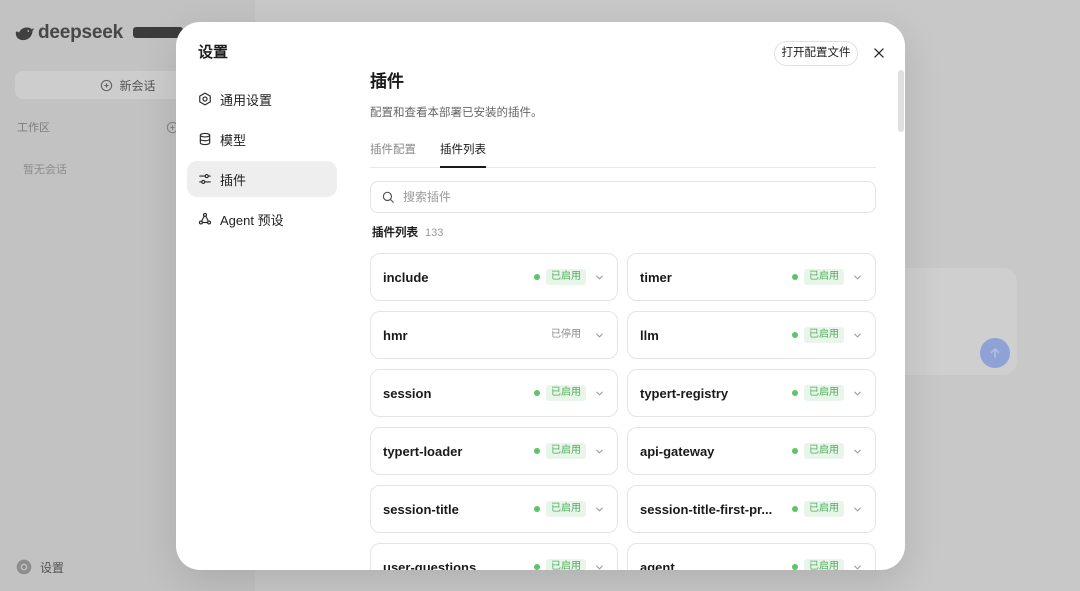  I want to click on list-title: 插件列表, so click(395, 233).